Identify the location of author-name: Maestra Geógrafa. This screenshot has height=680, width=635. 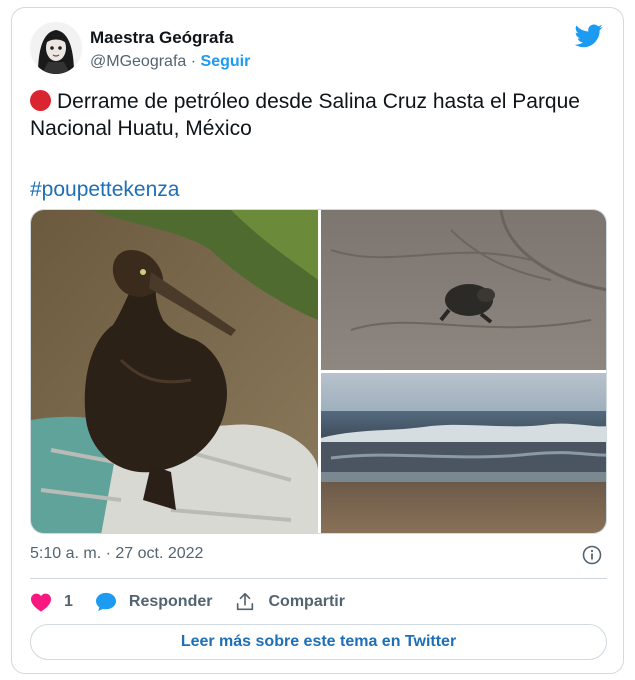
(170, 38).